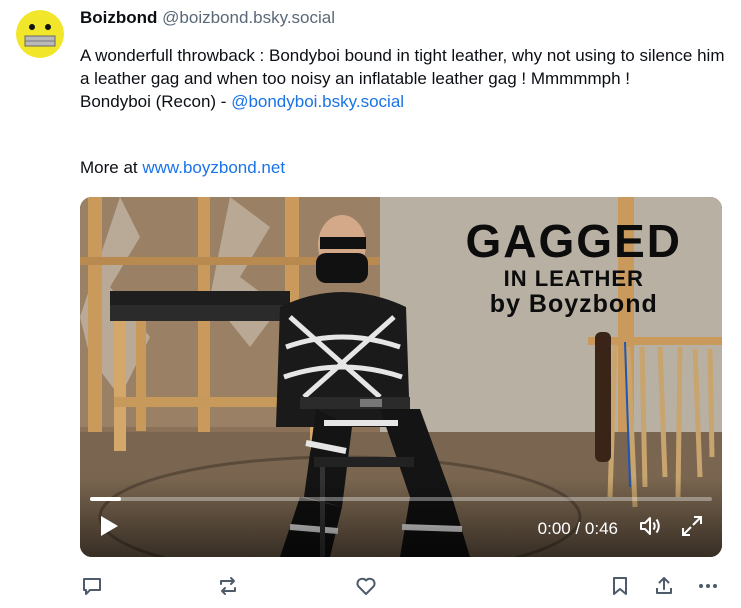 This screenshot has width=741, height=608. What do you see at coordinates (573, 278) in the screenshot?
I see `overlay-line-2: IN LEATHER` at bounding box center [573, 278].